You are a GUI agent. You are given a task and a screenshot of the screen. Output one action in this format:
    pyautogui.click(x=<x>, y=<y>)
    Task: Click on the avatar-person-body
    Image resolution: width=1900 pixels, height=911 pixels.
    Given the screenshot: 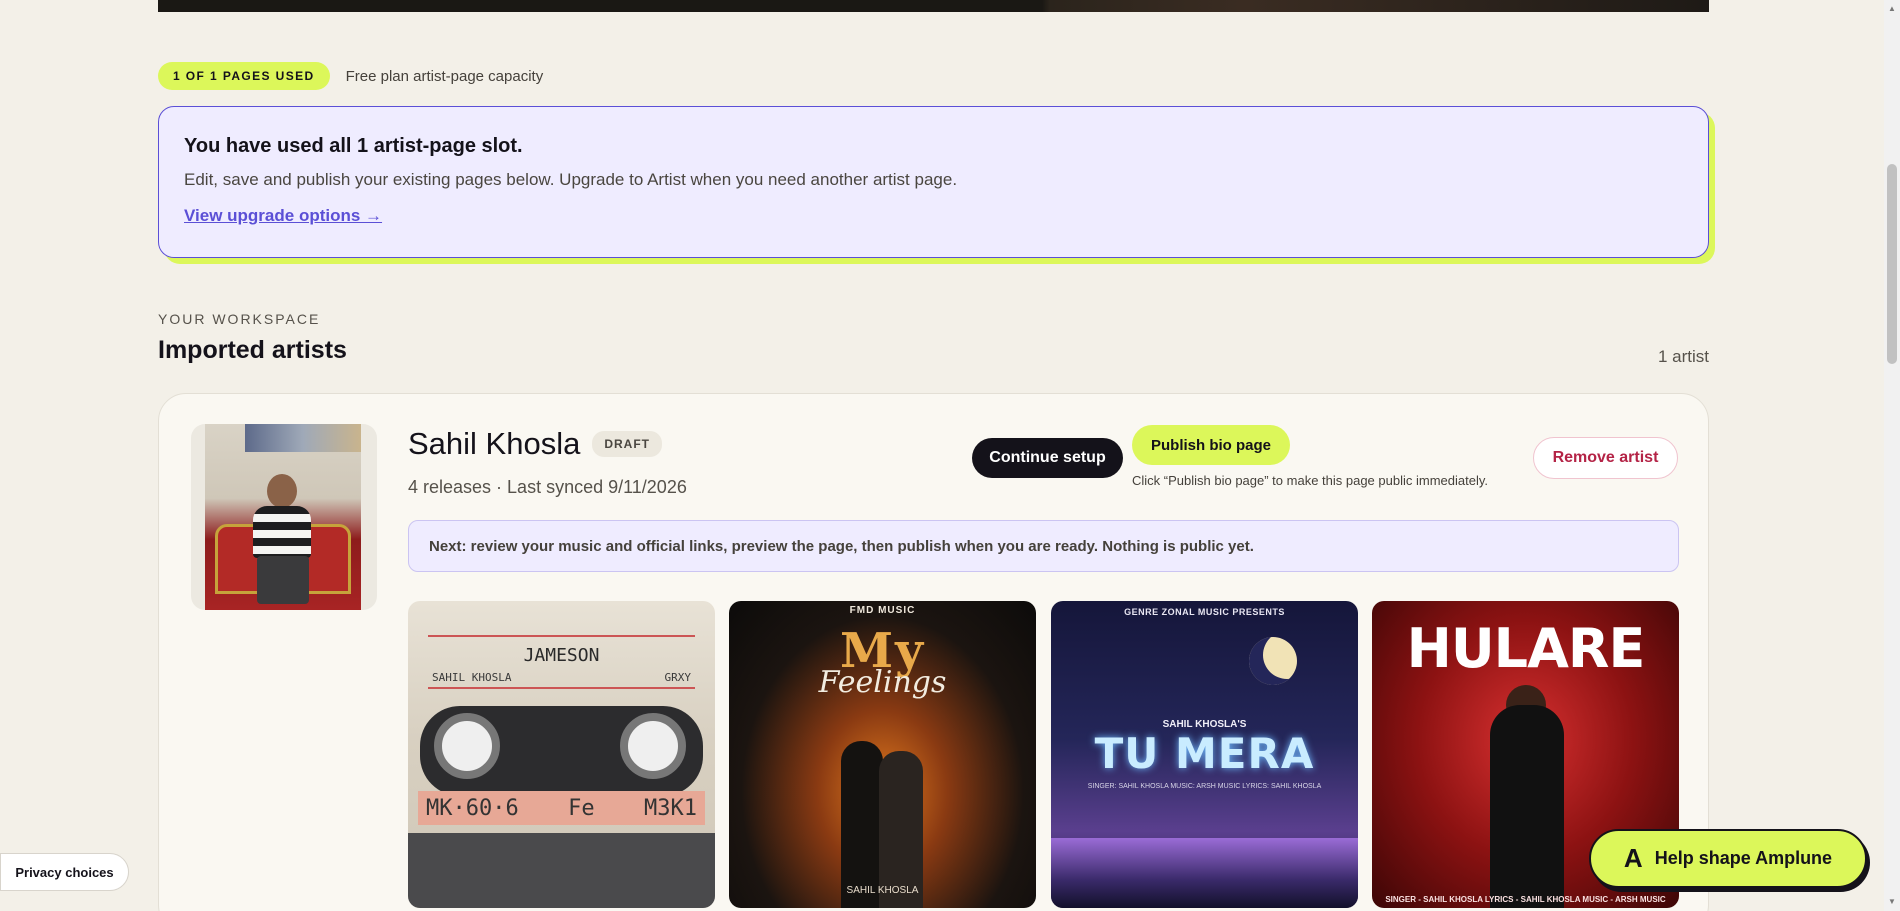 What is the action you would take?
    pyautogui.click(x=282, y=532)
    